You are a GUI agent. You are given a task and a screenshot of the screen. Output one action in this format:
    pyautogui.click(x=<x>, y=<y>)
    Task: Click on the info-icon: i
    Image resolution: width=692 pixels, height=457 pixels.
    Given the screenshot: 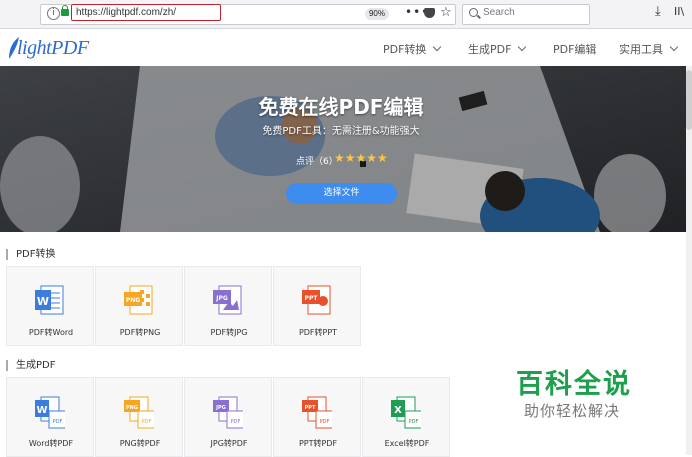 What is the action you would take?
    pyautogui.click(x=53, y=13)
    